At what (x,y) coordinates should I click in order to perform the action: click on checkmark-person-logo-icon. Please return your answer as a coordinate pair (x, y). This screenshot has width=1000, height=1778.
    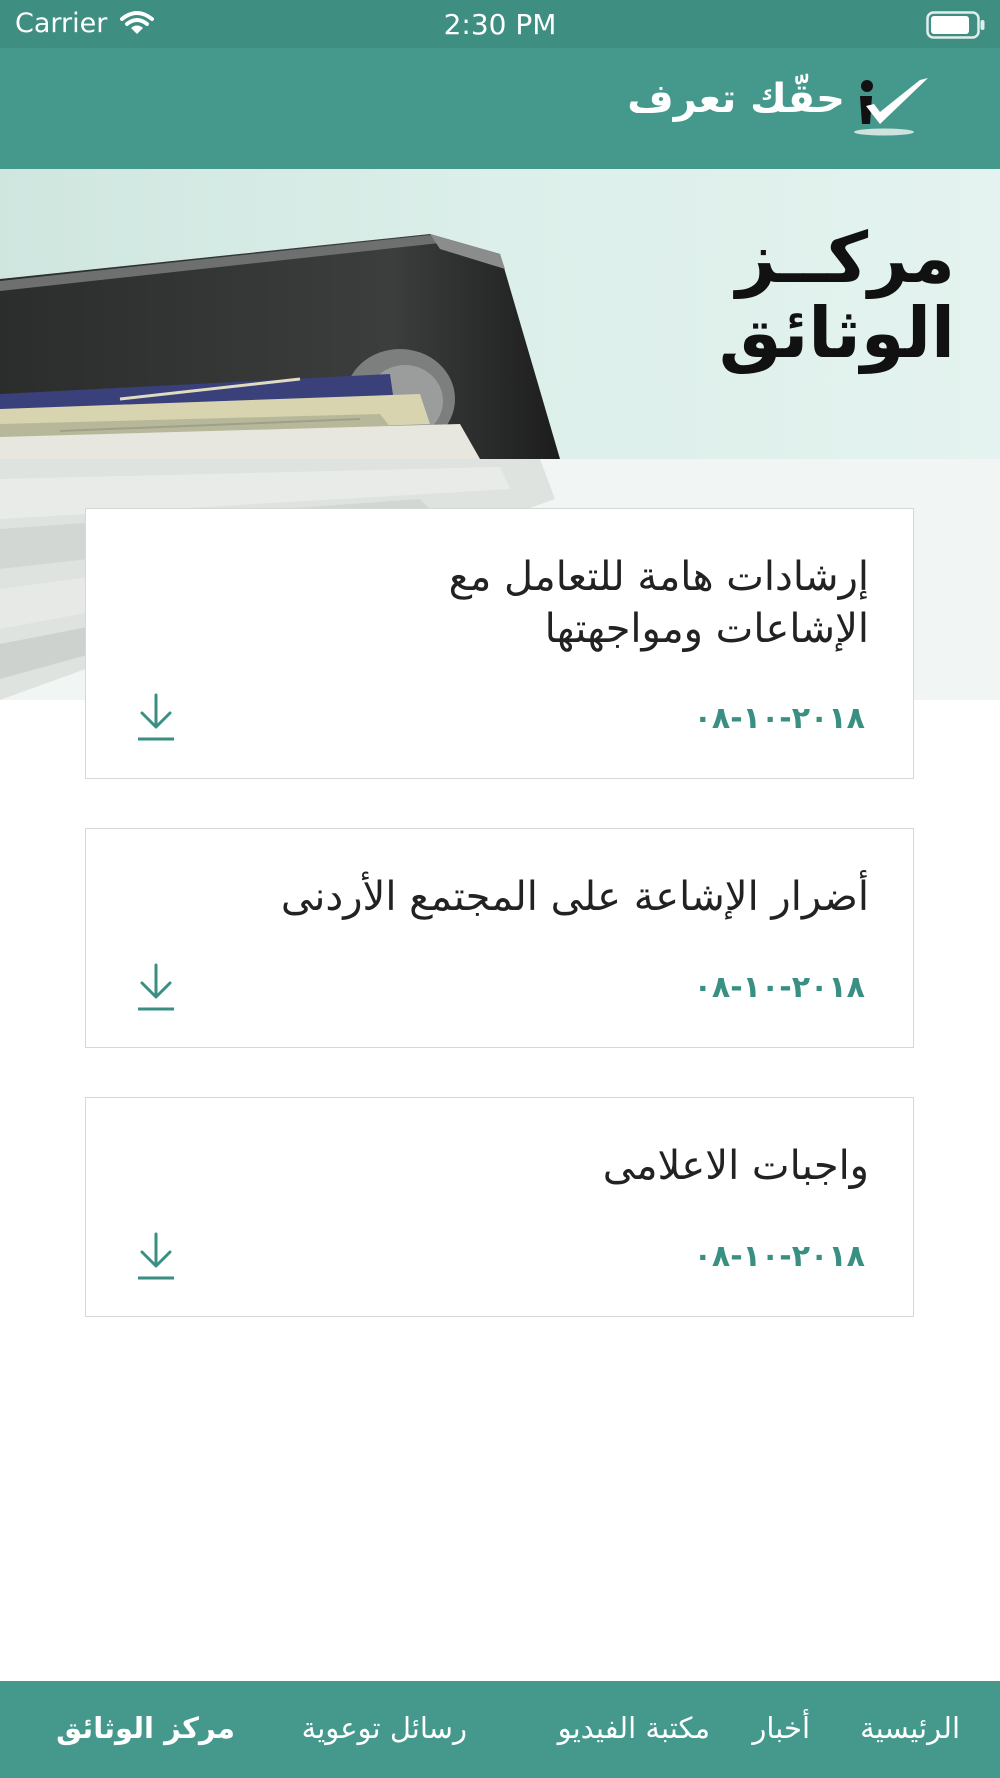
    Looking at the image, I should click on (891, 107).